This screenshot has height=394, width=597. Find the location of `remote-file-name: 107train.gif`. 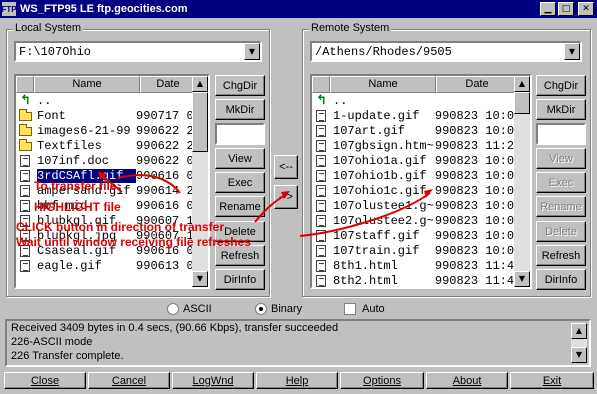

remote-file-name: 107train.gif is located at coordinates (376, 250).